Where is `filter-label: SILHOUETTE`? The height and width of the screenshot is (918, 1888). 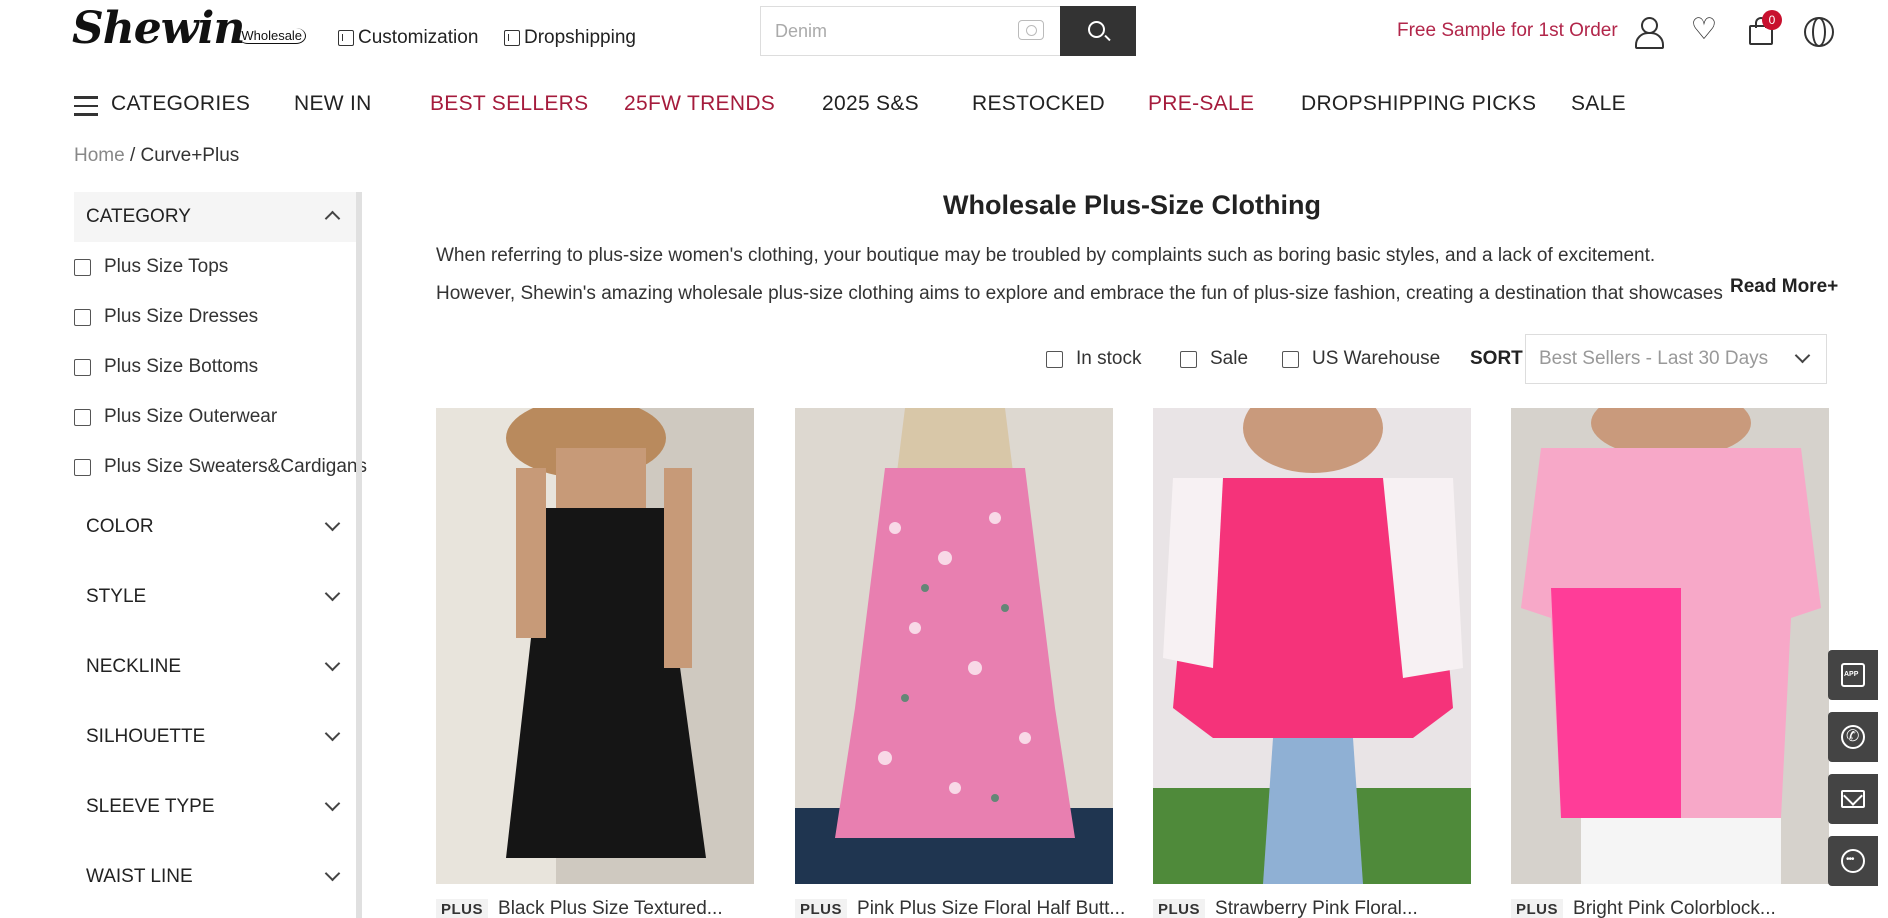
filter-label: SILHOUETTE is located at coordinates (146, 736).